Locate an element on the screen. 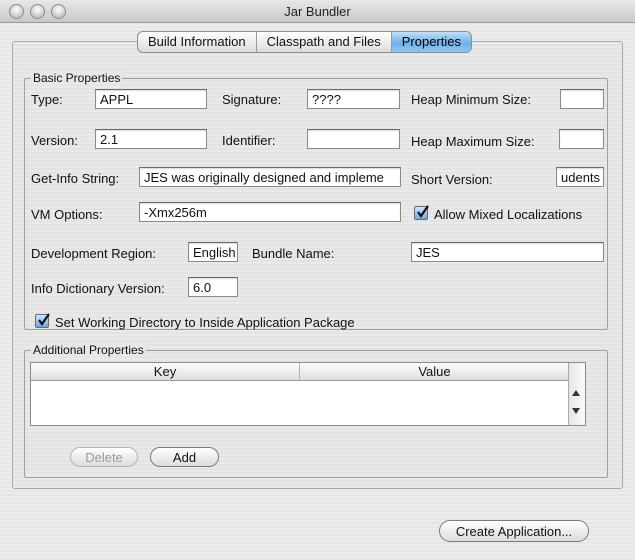  allow-mixed-localizations-label: Allow Mixed Localizations is located at coordinates (508, 214).